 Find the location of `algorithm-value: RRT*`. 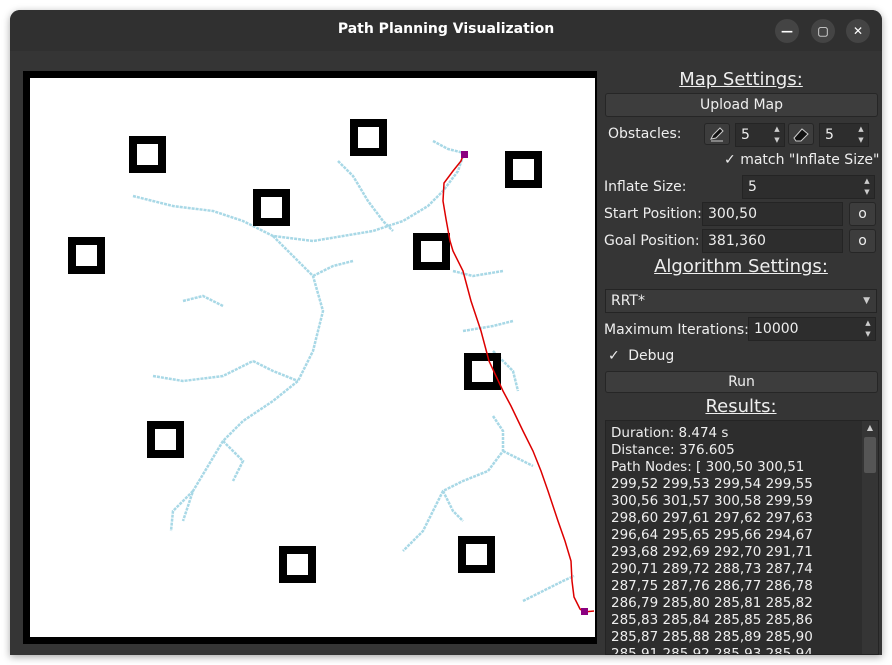

algorithm-value: RRT* is located at coordinates (628, 301).